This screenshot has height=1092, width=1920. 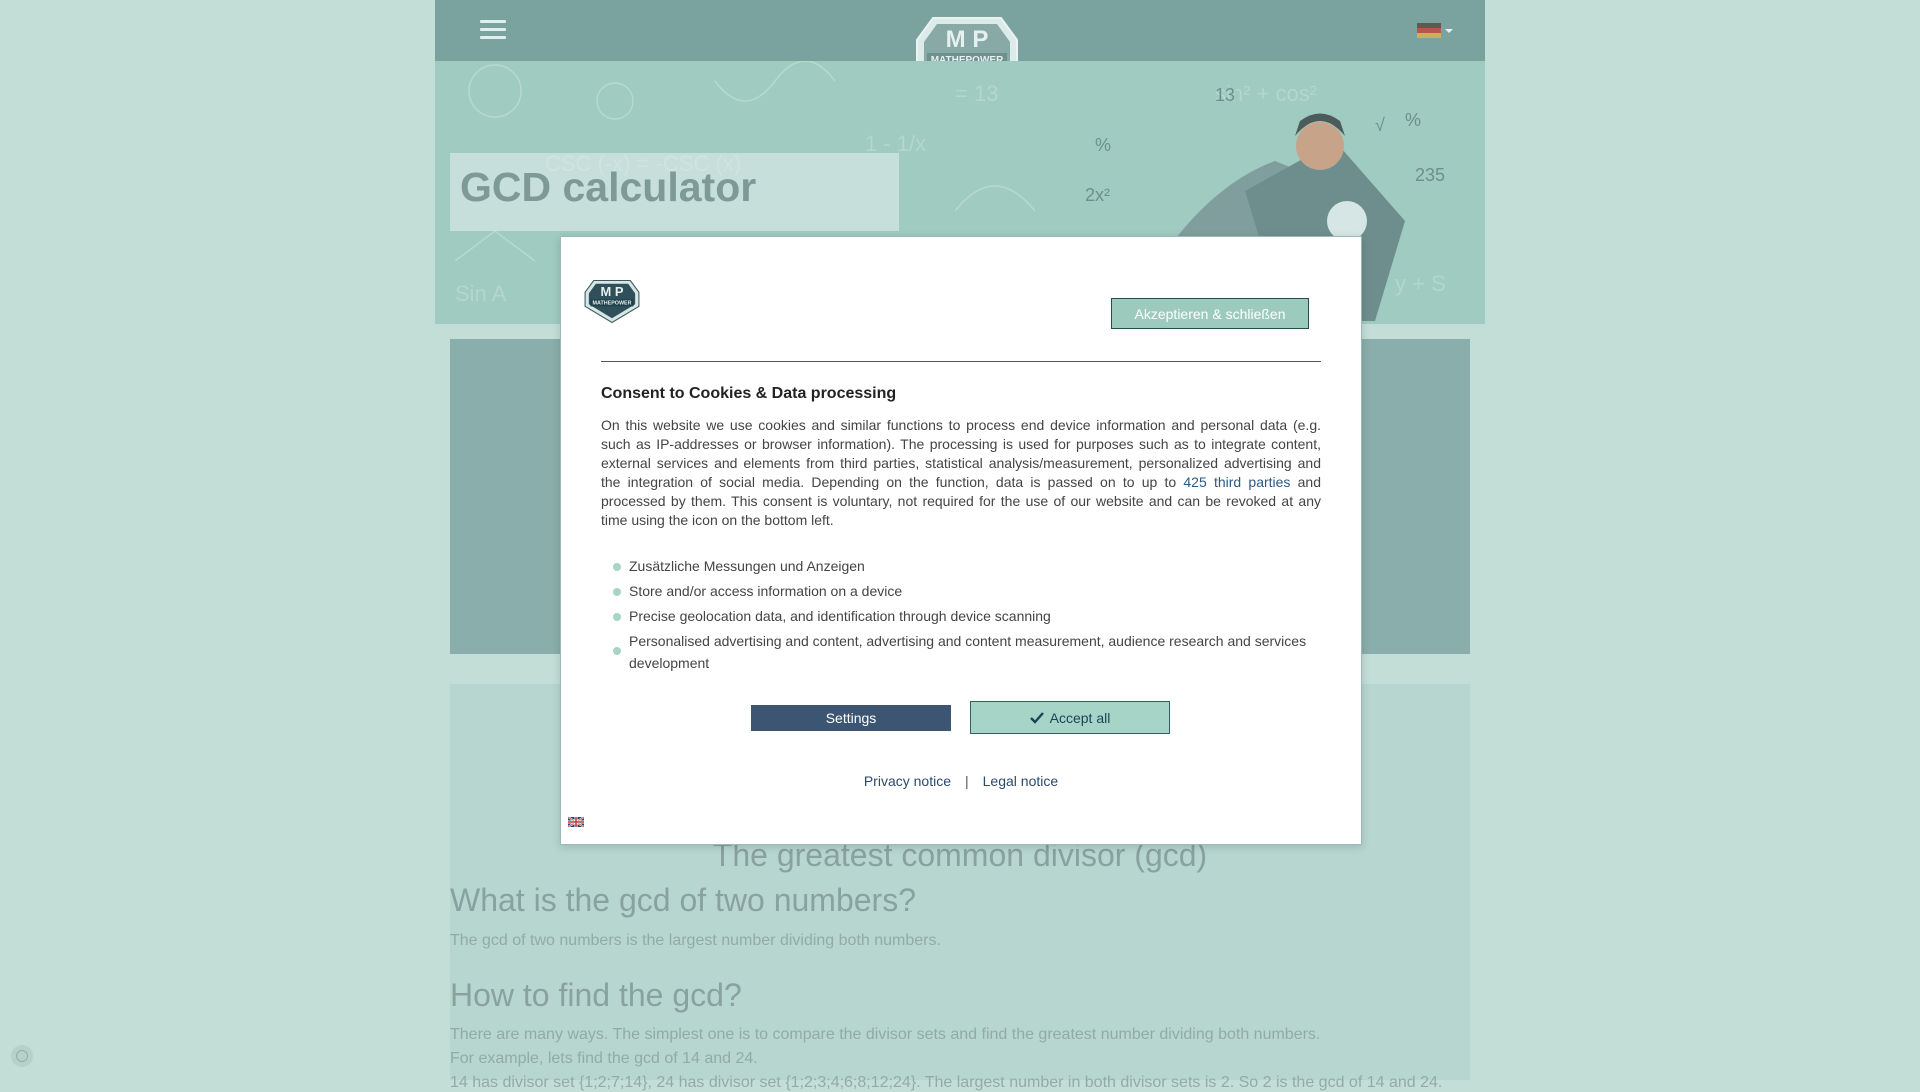 I want to click on accept-all-button: Accept all, so click(x=1070, y=717).